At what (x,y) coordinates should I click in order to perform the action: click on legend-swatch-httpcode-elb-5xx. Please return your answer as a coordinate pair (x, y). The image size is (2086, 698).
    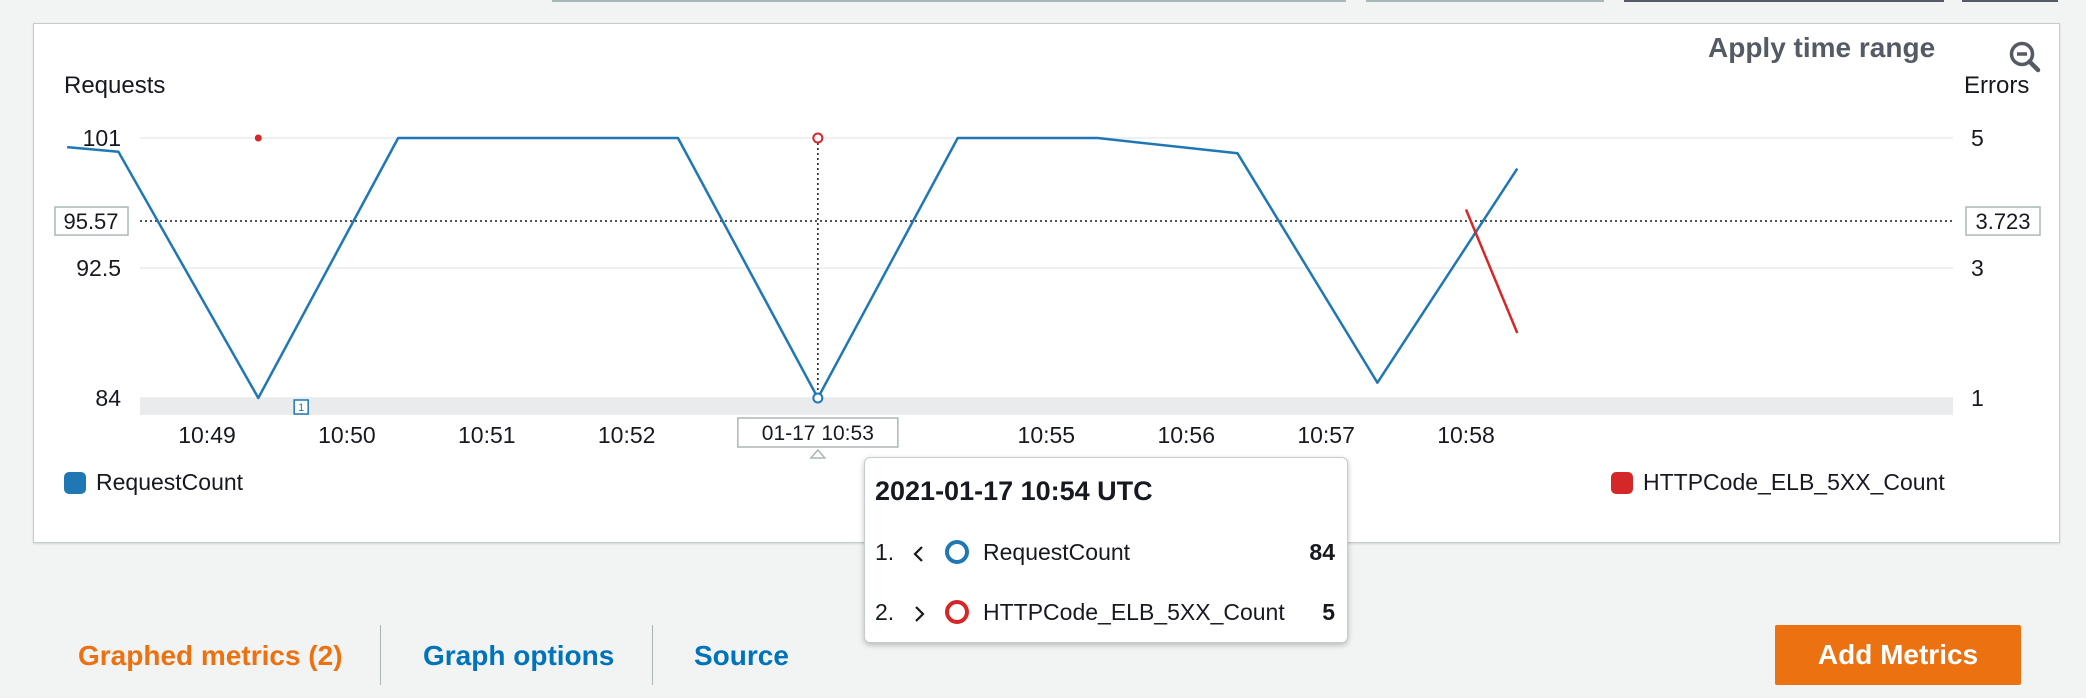
    Looking at the image, I should click on (1622, 482).